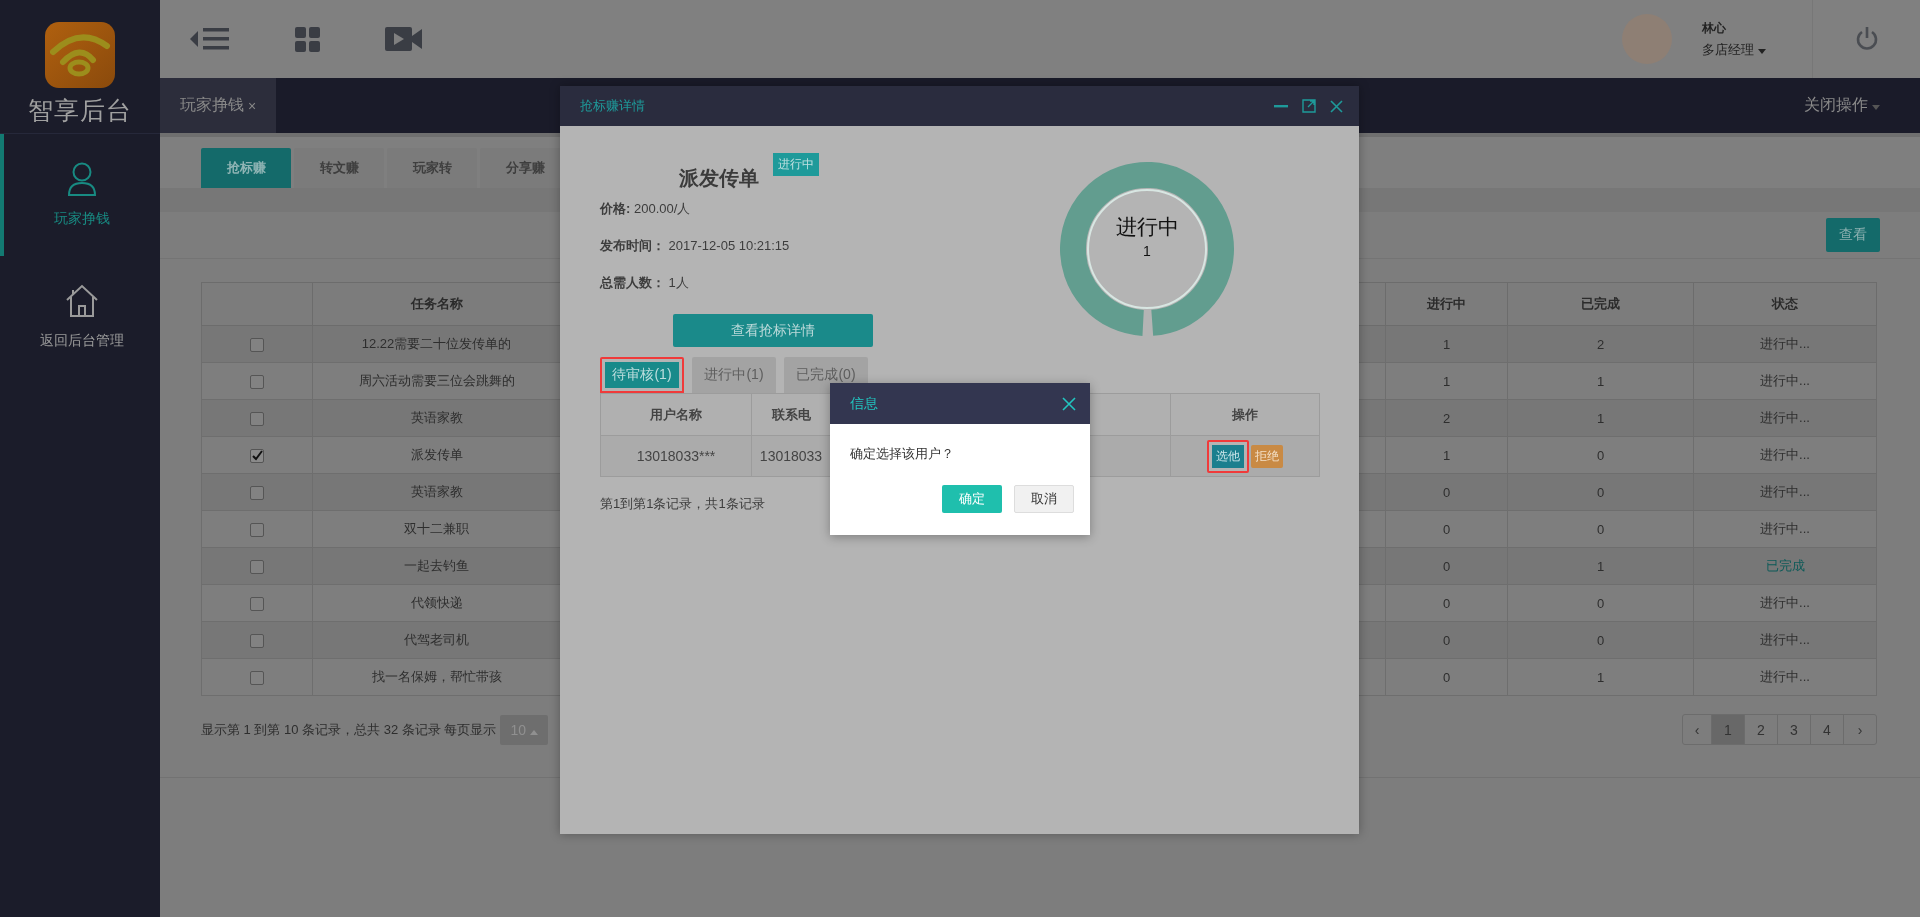 The height and width of the screenshot is (917, 1920). What do you see at coordinates (646, 209) in the screenshot?
I see `info-line: 价格: 200.00/人` at bounding box center [646, 209].